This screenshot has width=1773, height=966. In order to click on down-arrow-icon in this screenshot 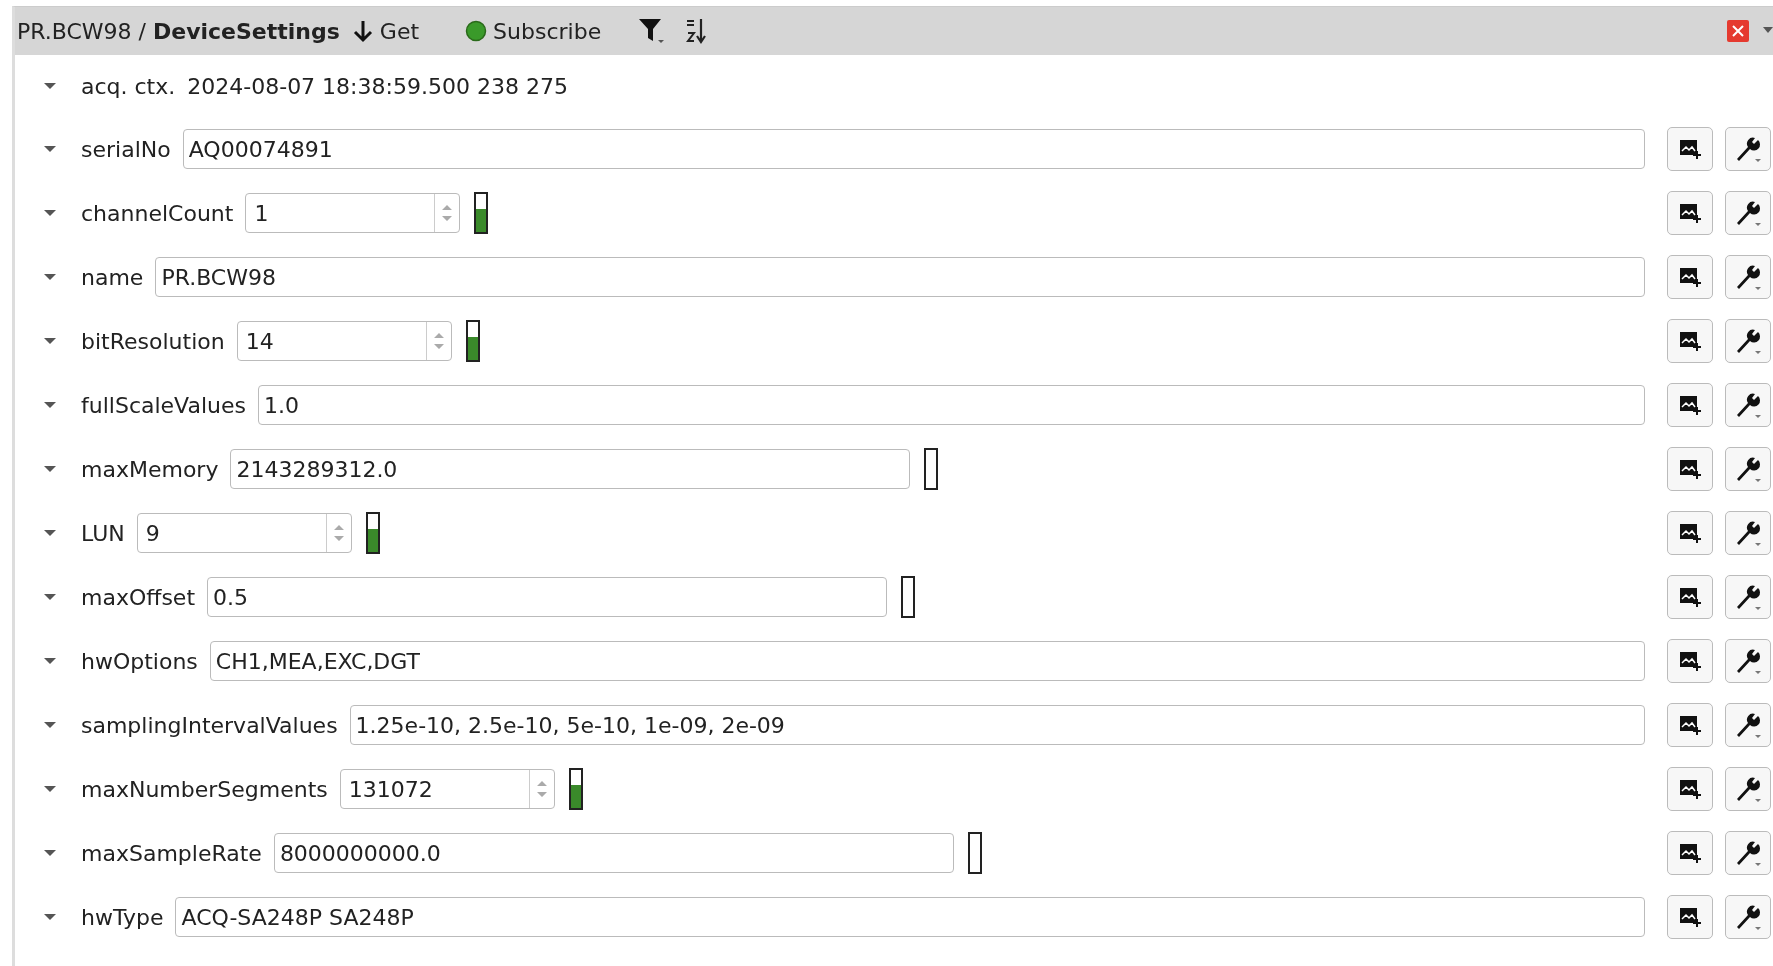, I will do `click(362, 31)`.